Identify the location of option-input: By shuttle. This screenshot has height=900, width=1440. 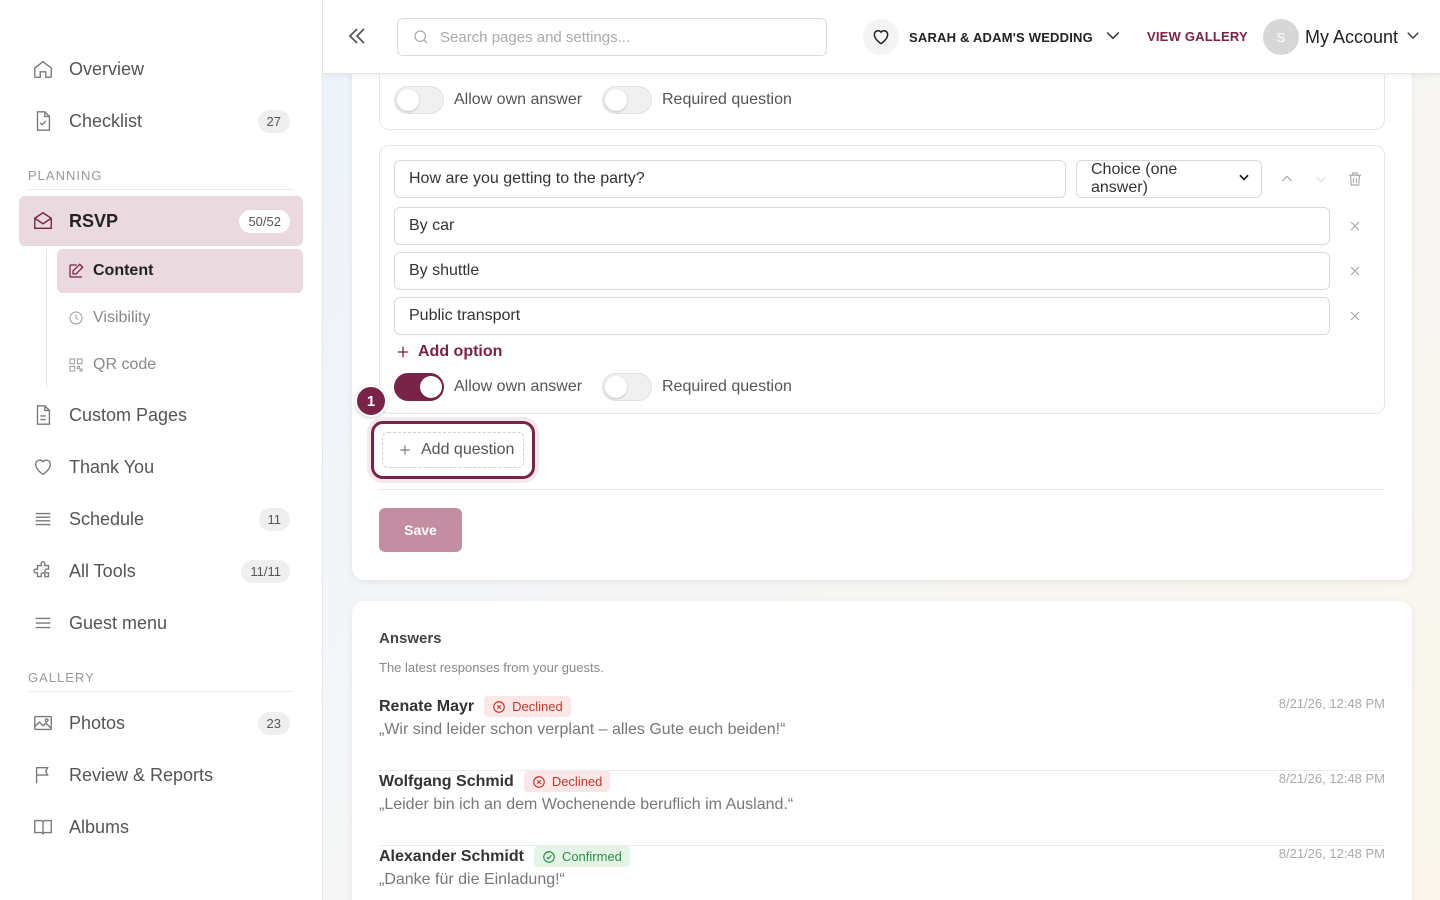
(862, 271).